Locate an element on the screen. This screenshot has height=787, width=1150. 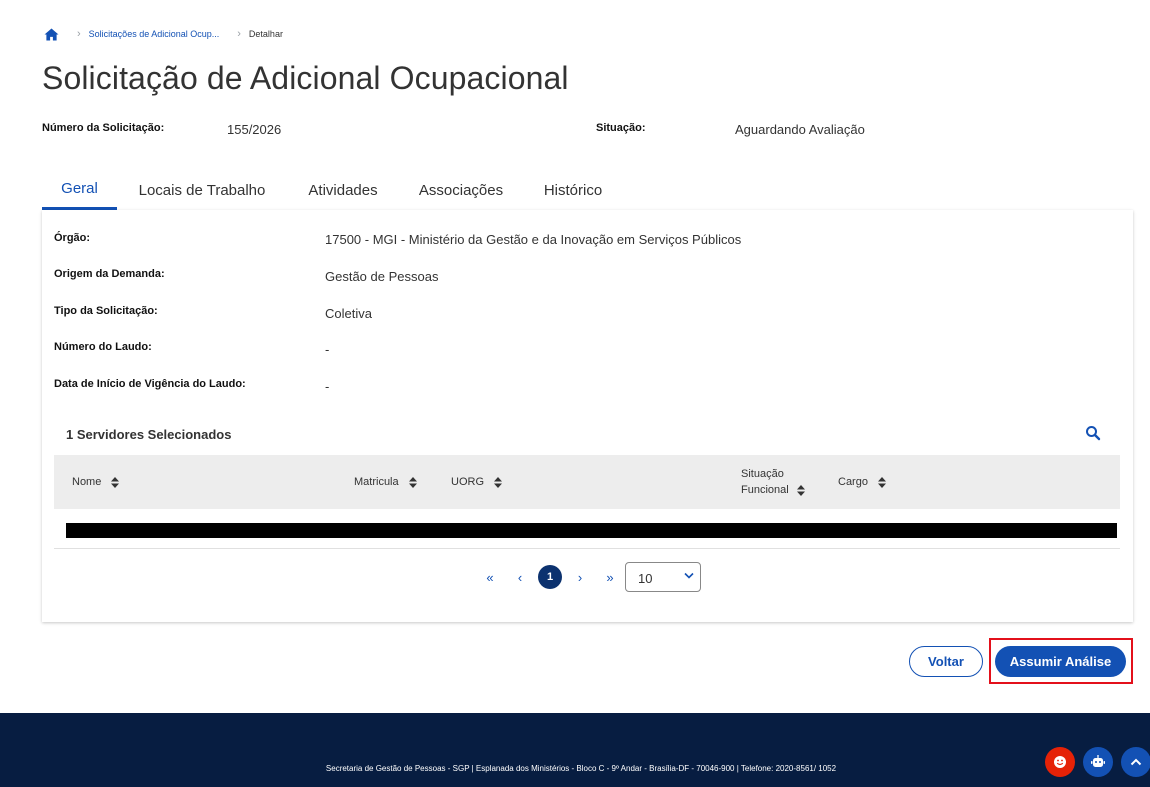
column-header-nome: Nome is located at coordinates (96, 482).